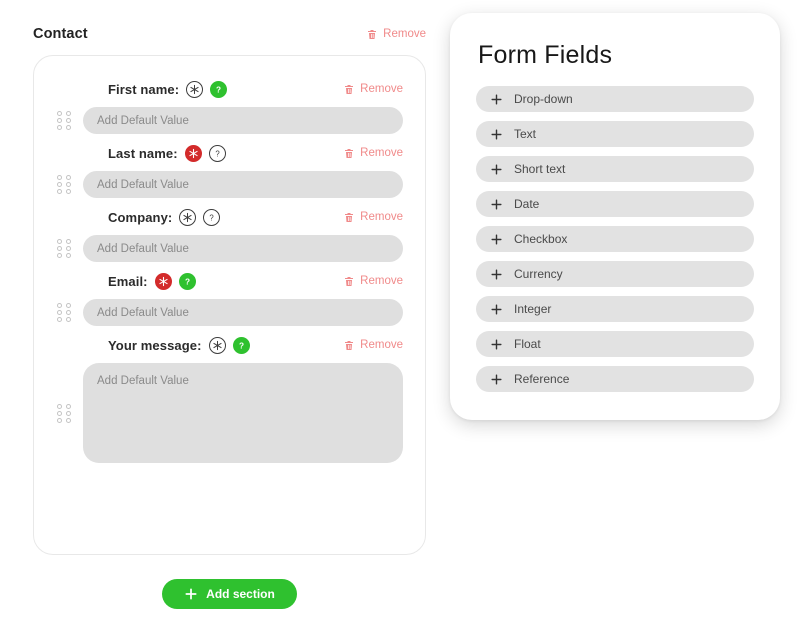 Image resolution: width=800 pixels, height=617 pixels. I want to click on field-row: Last name: ? Remove Add Default Value, so click(229, 170).